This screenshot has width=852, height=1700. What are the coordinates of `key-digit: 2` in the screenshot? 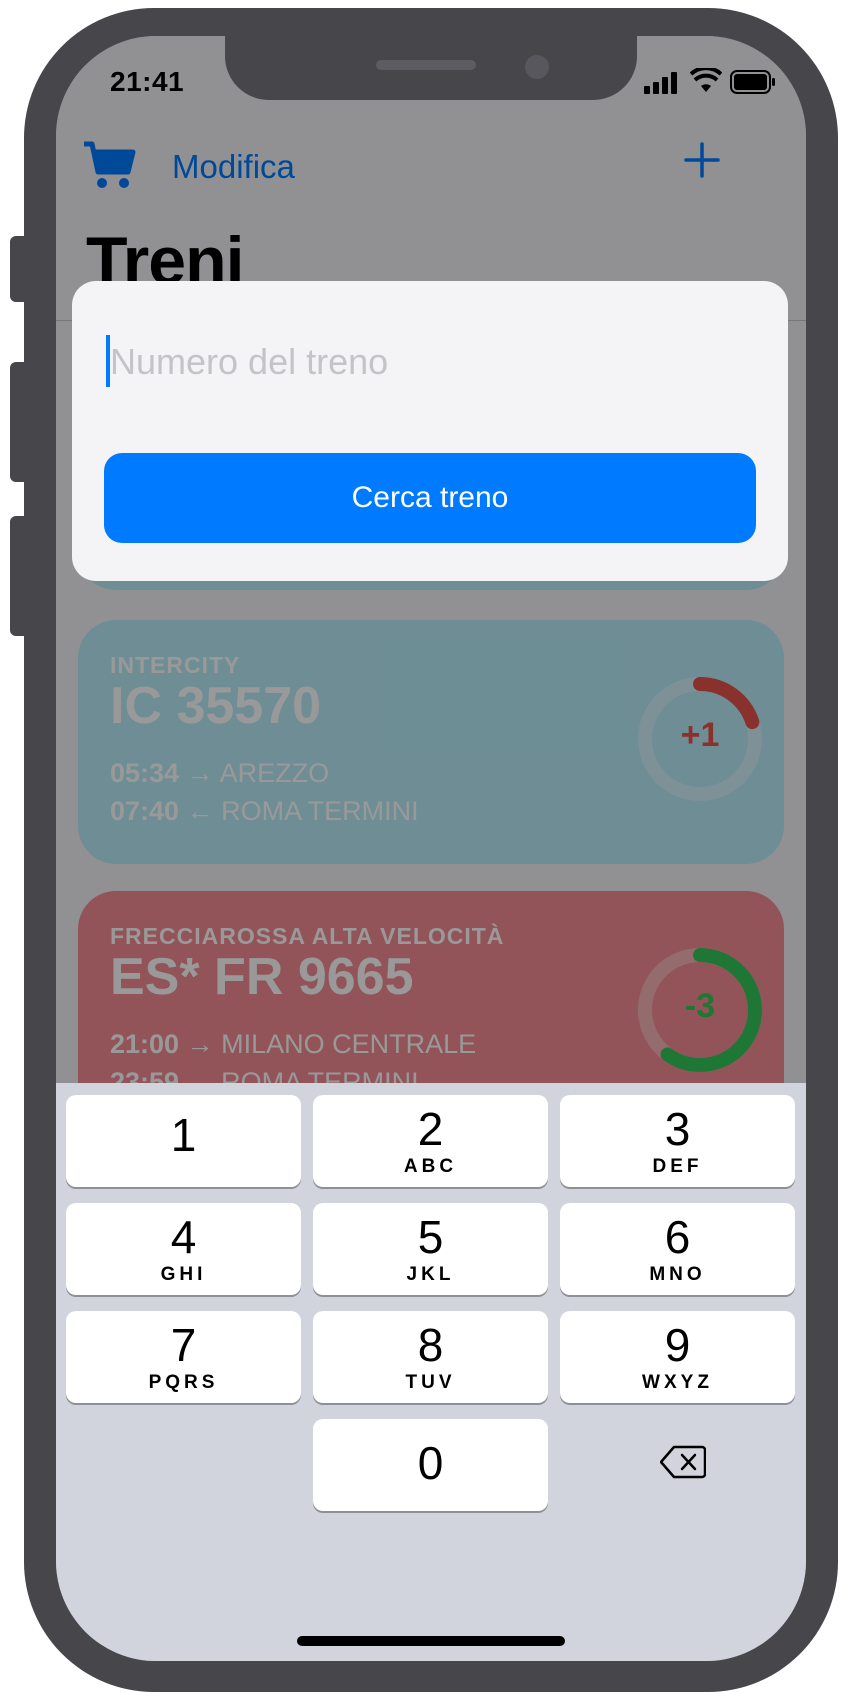 It's located at (430, 1129).